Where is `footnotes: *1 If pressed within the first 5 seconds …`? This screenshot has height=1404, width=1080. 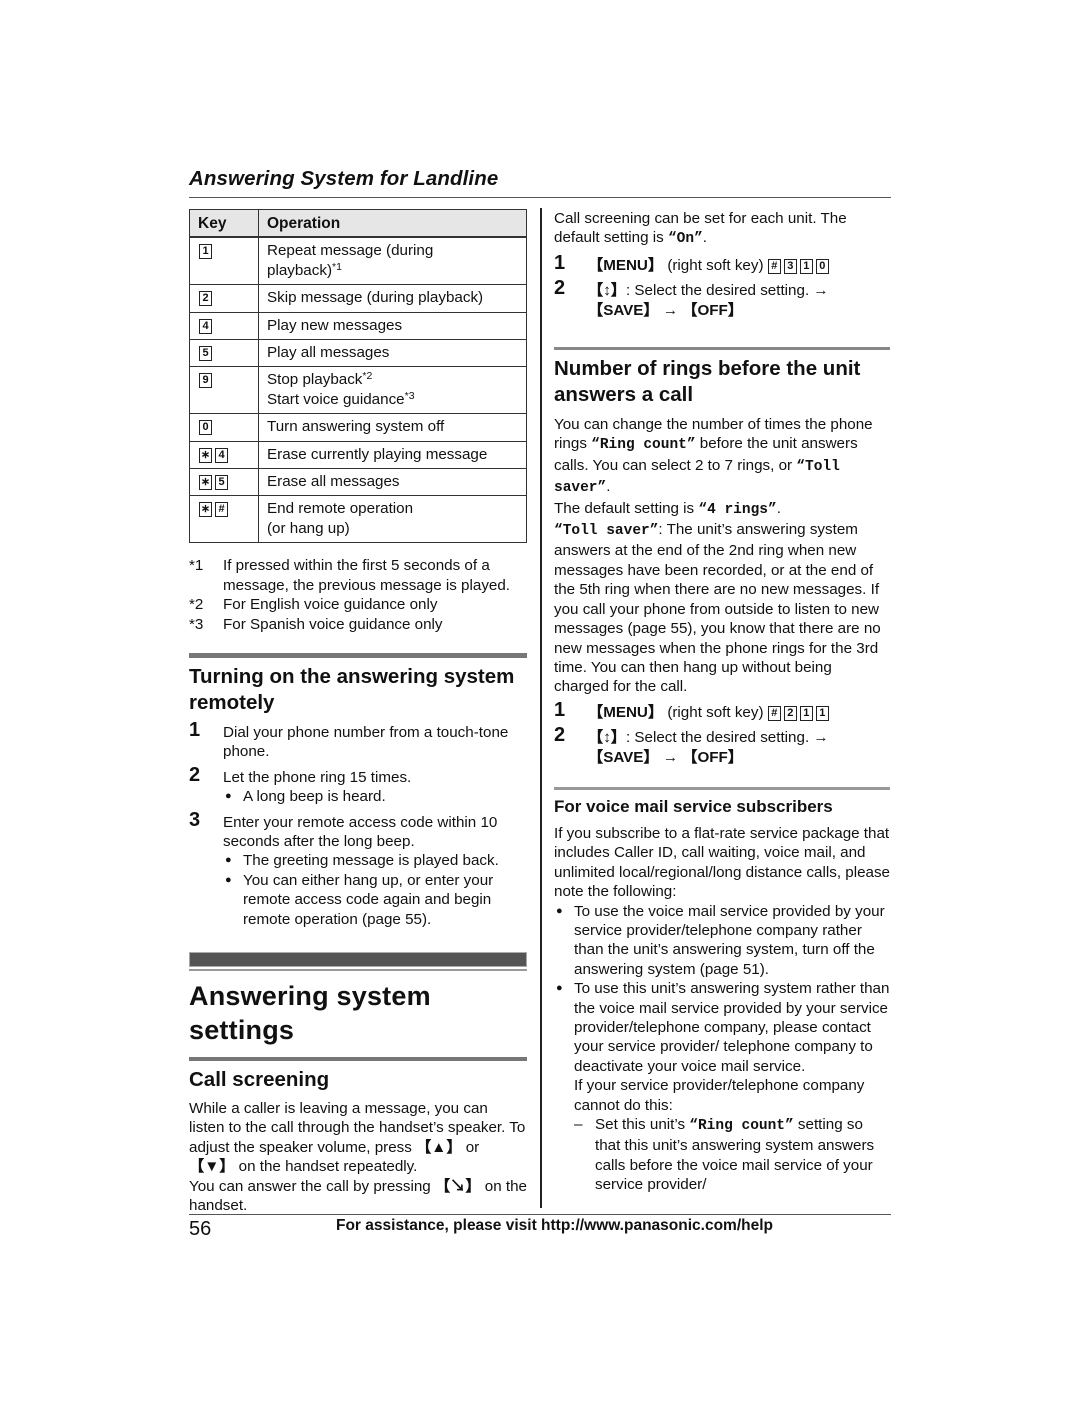 footnotes: *1 If pressed within the first 5 seconds … is located at coordinates (358, 595).